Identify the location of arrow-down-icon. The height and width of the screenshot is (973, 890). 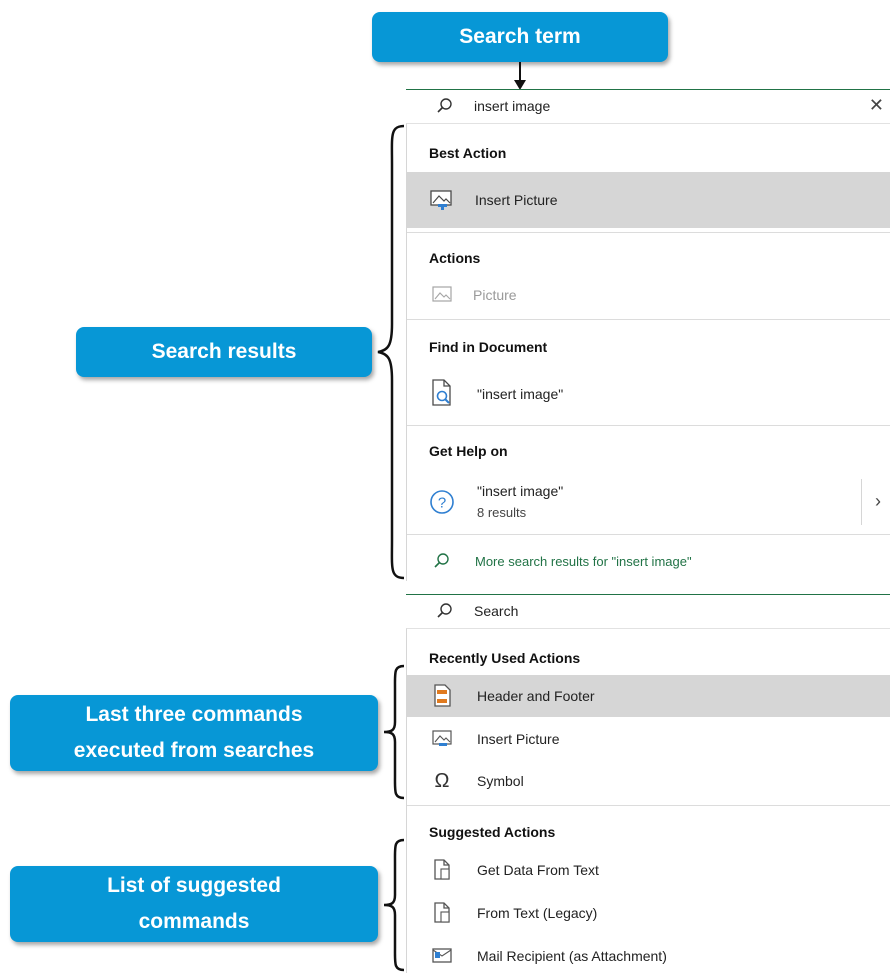
(520, 76).